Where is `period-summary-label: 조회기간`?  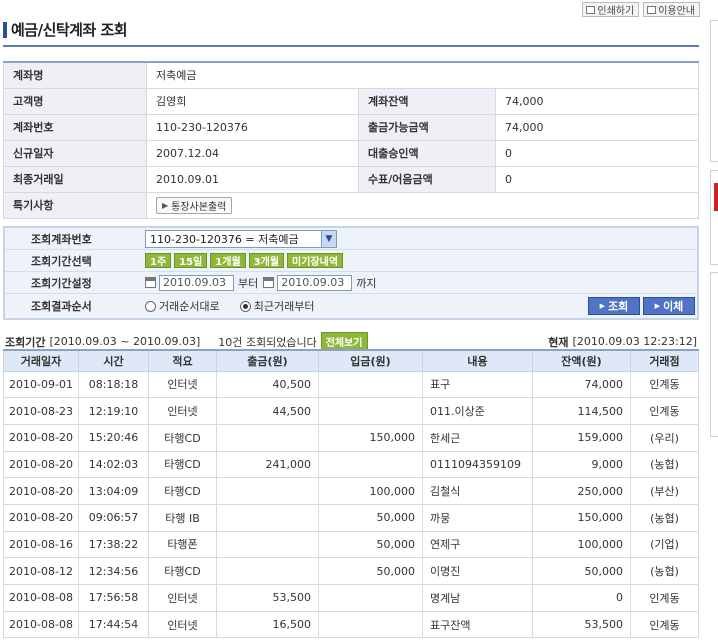 period-summary-label: 조회기간 is located at coordinates (25, 342).